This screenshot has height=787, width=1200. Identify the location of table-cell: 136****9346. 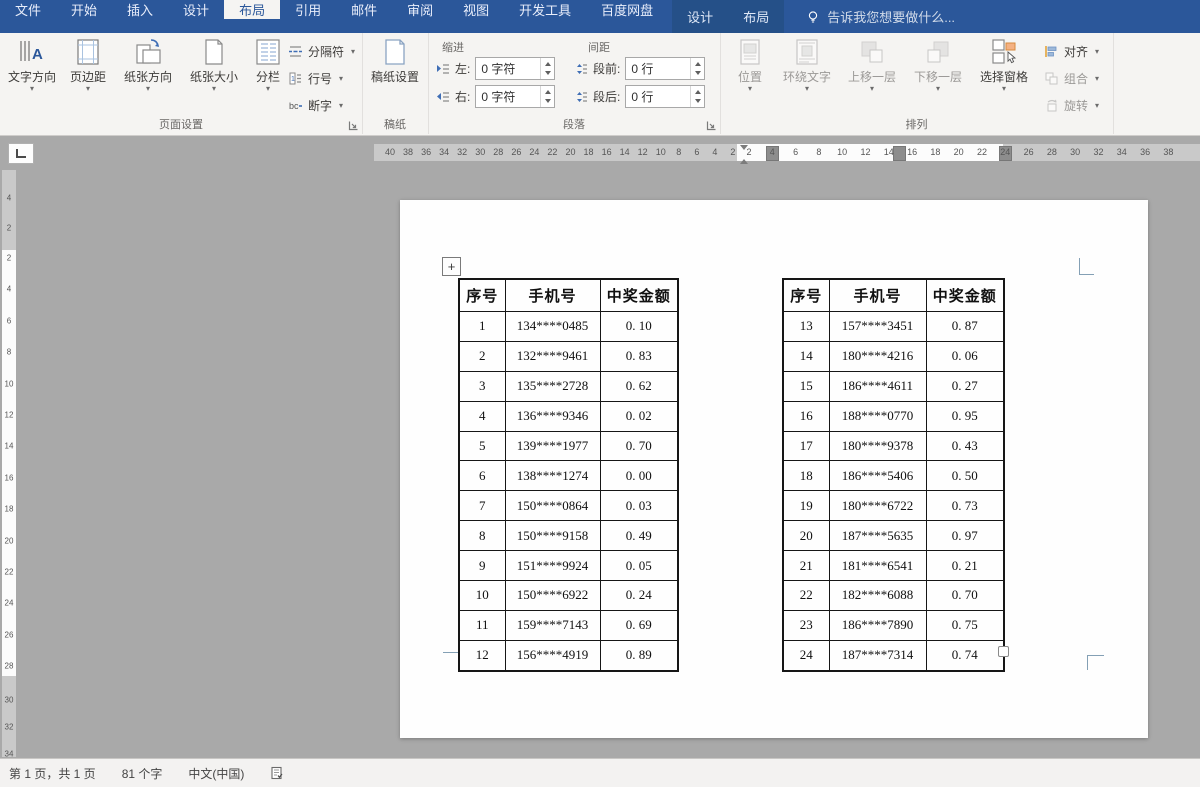
(552, 416).